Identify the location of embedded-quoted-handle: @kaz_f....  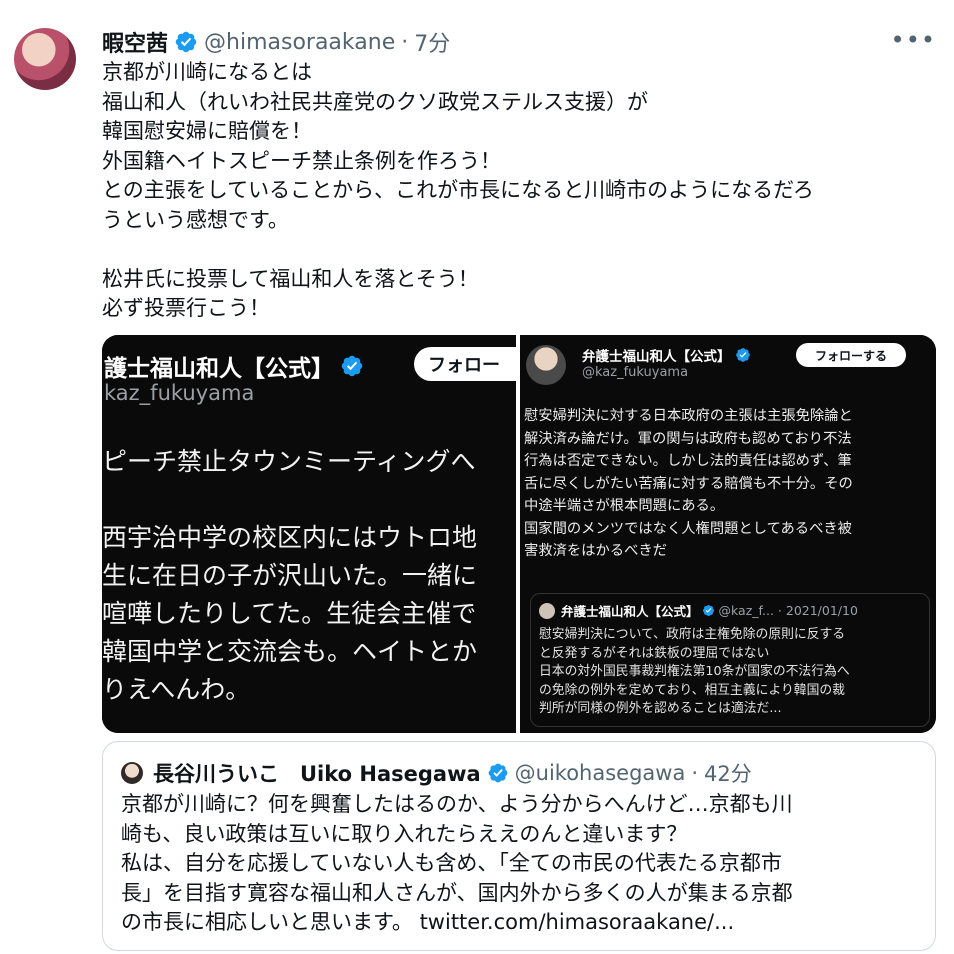
(746, 610).